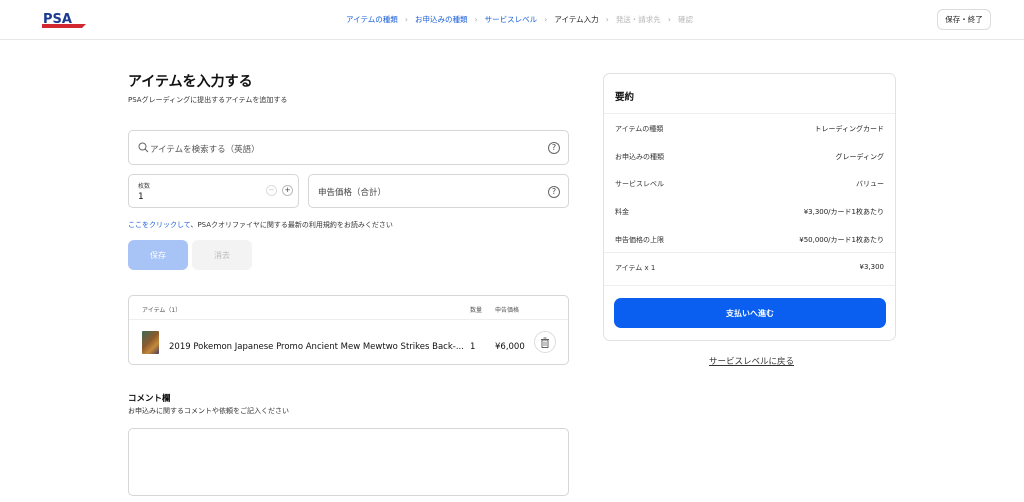 The image size is (1024, 502). Describe the element at coordinates (438, 191) in the screenshot. I see `declared-value-input: 申告価格（合計） ?` at that location.